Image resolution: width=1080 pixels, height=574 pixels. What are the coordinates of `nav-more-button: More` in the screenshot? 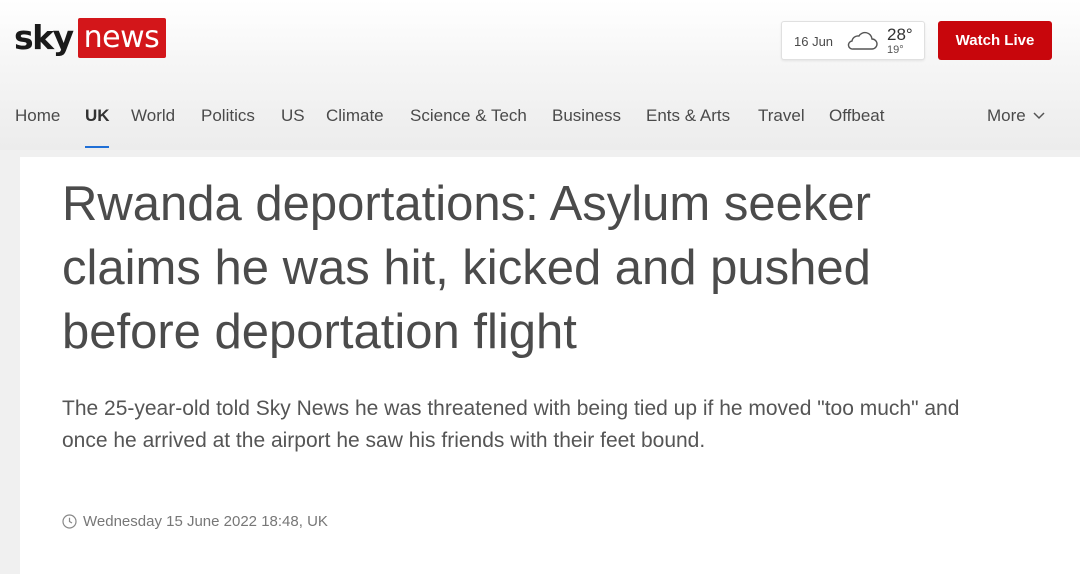 It's located at (1016, 116).